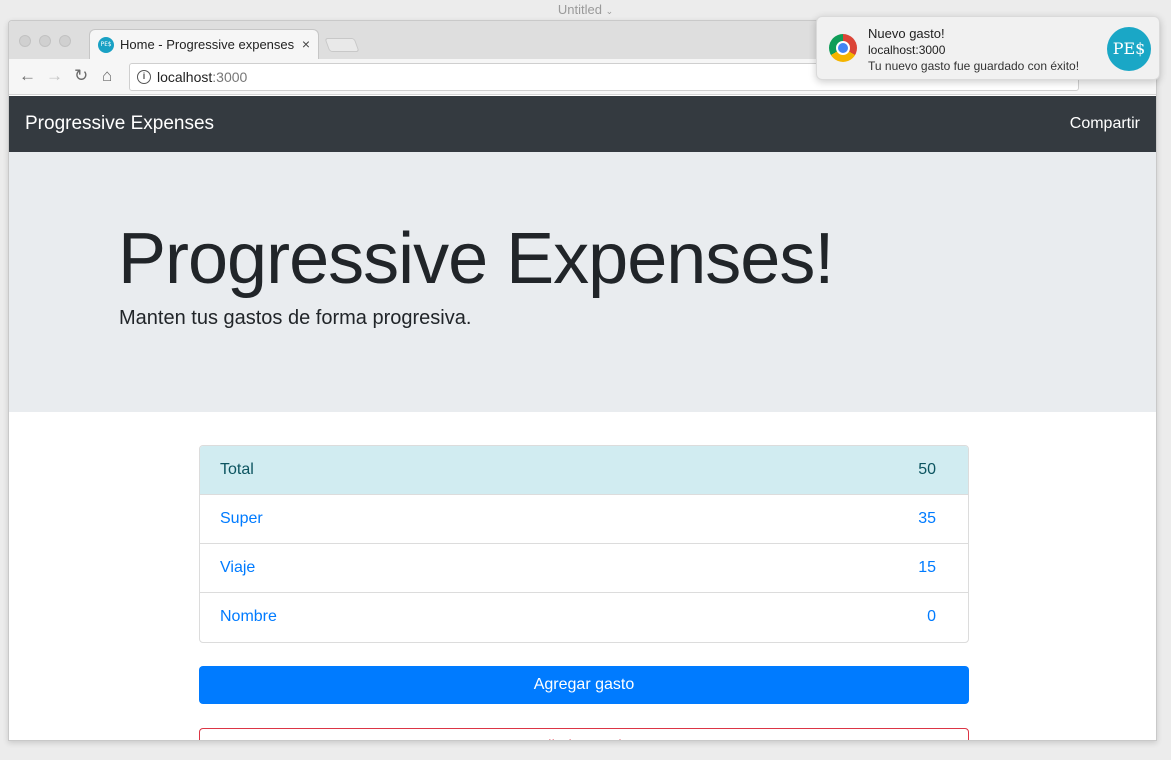  Describe the element at coordinates (1105, 124) in the screenshot. I see `share-link: Compartir` at that location.